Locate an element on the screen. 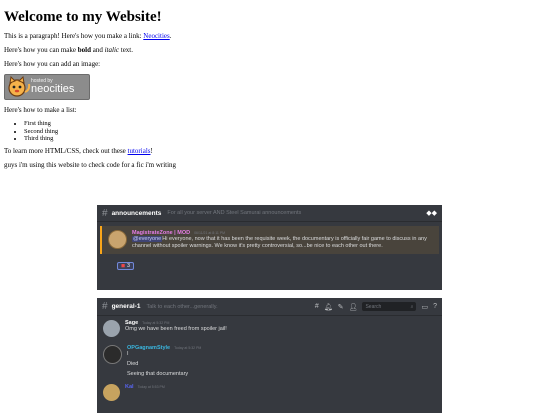  badge-big-text: neocities is located at coordinates (53, 89).